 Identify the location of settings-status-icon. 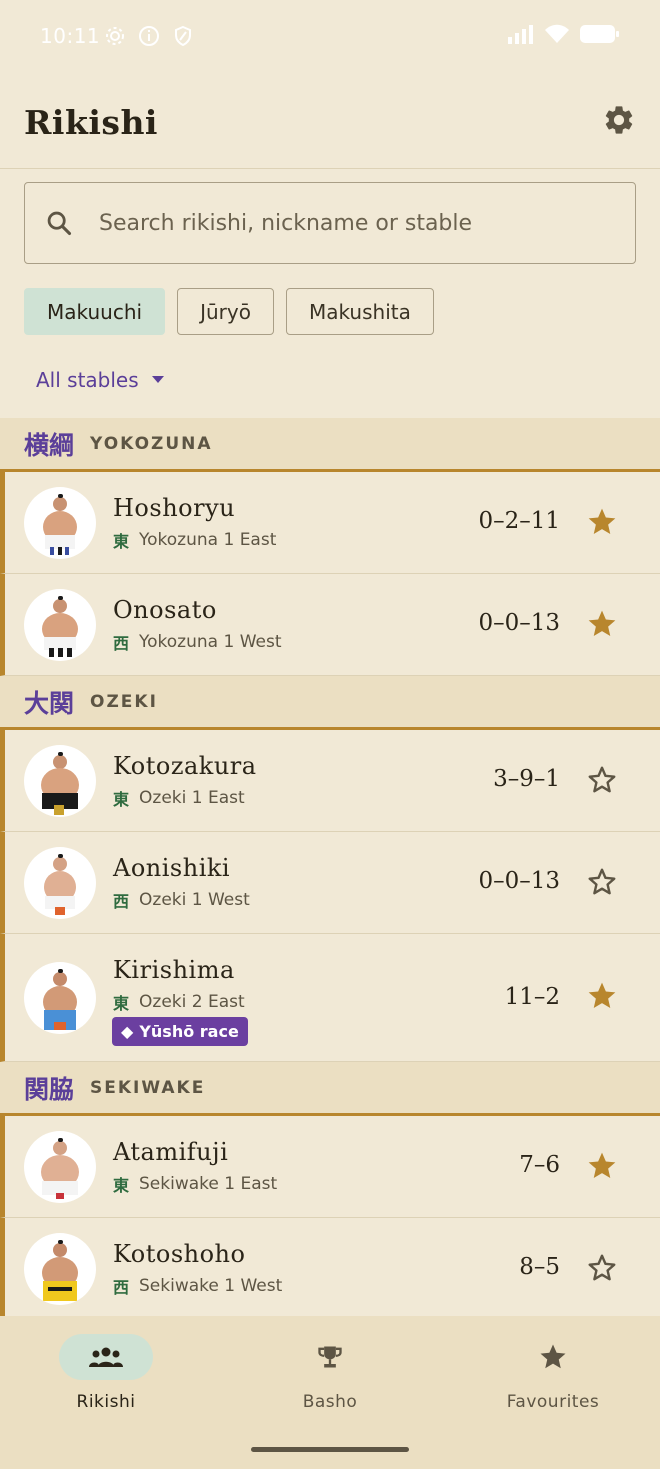
(115, 36).